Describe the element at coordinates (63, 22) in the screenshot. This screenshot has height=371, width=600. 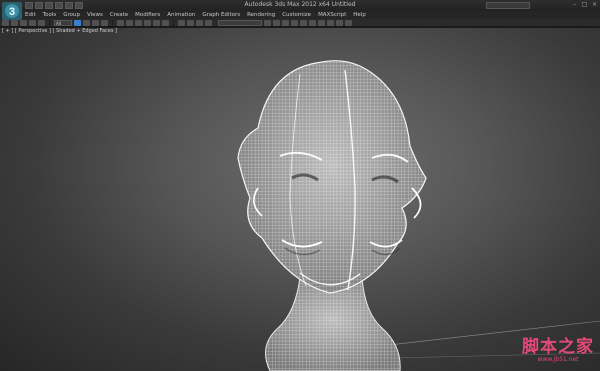
I see `selection-filter-dropdown: All` at that location.